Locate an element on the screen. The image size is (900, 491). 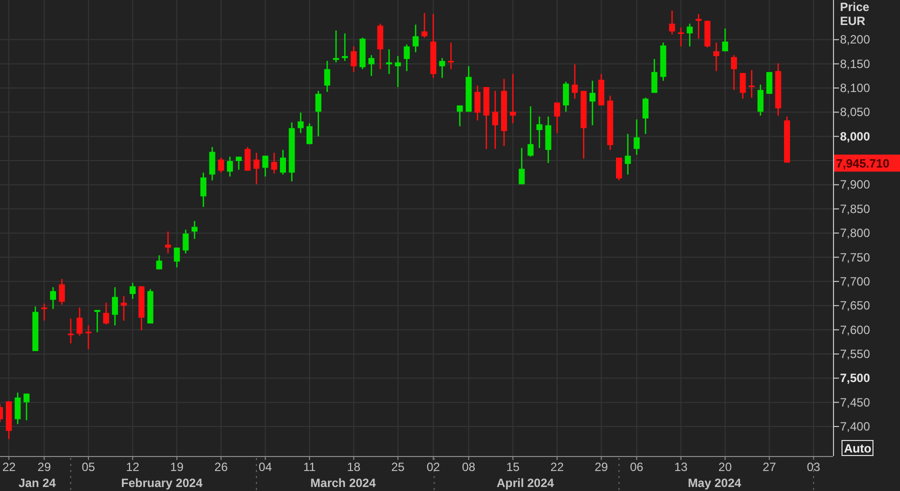
date-tick-label: 18 is located at coordinates (353, 467).